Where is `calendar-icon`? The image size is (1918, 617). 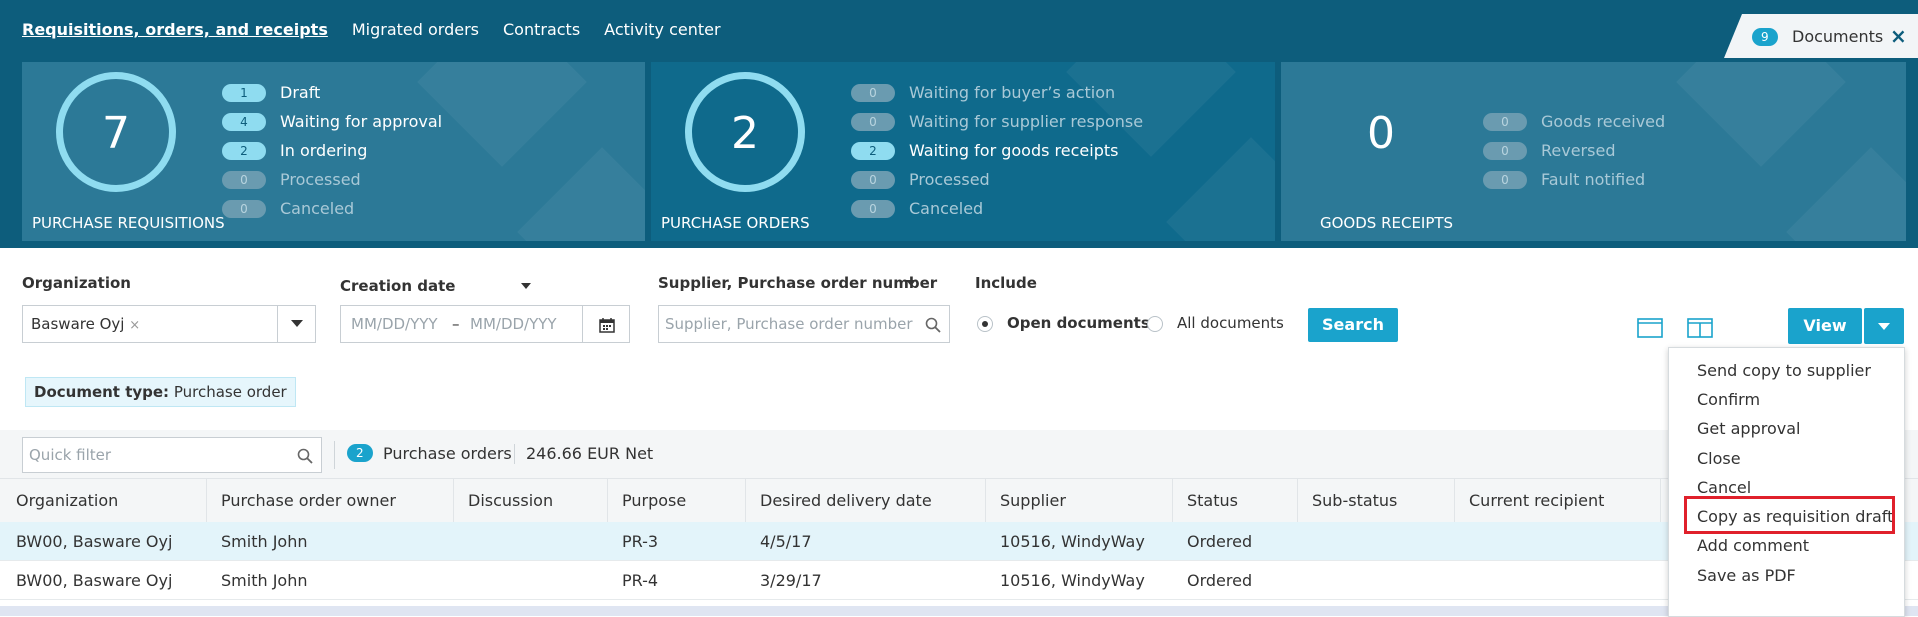
calendar-icon is located at coordinates (607, 325).